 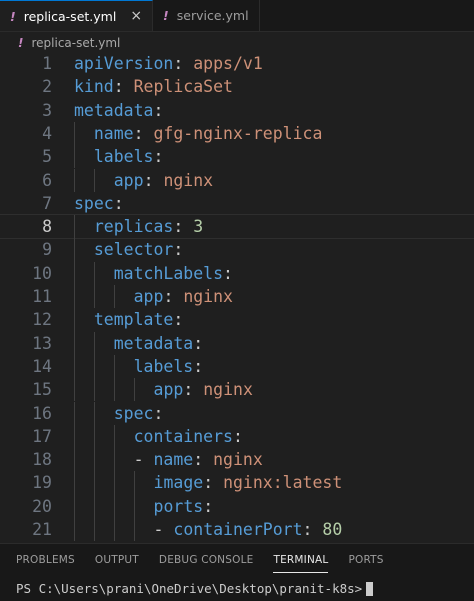 I want to click on code-line: 8 replicas: 3, so click(x=237, y=227).